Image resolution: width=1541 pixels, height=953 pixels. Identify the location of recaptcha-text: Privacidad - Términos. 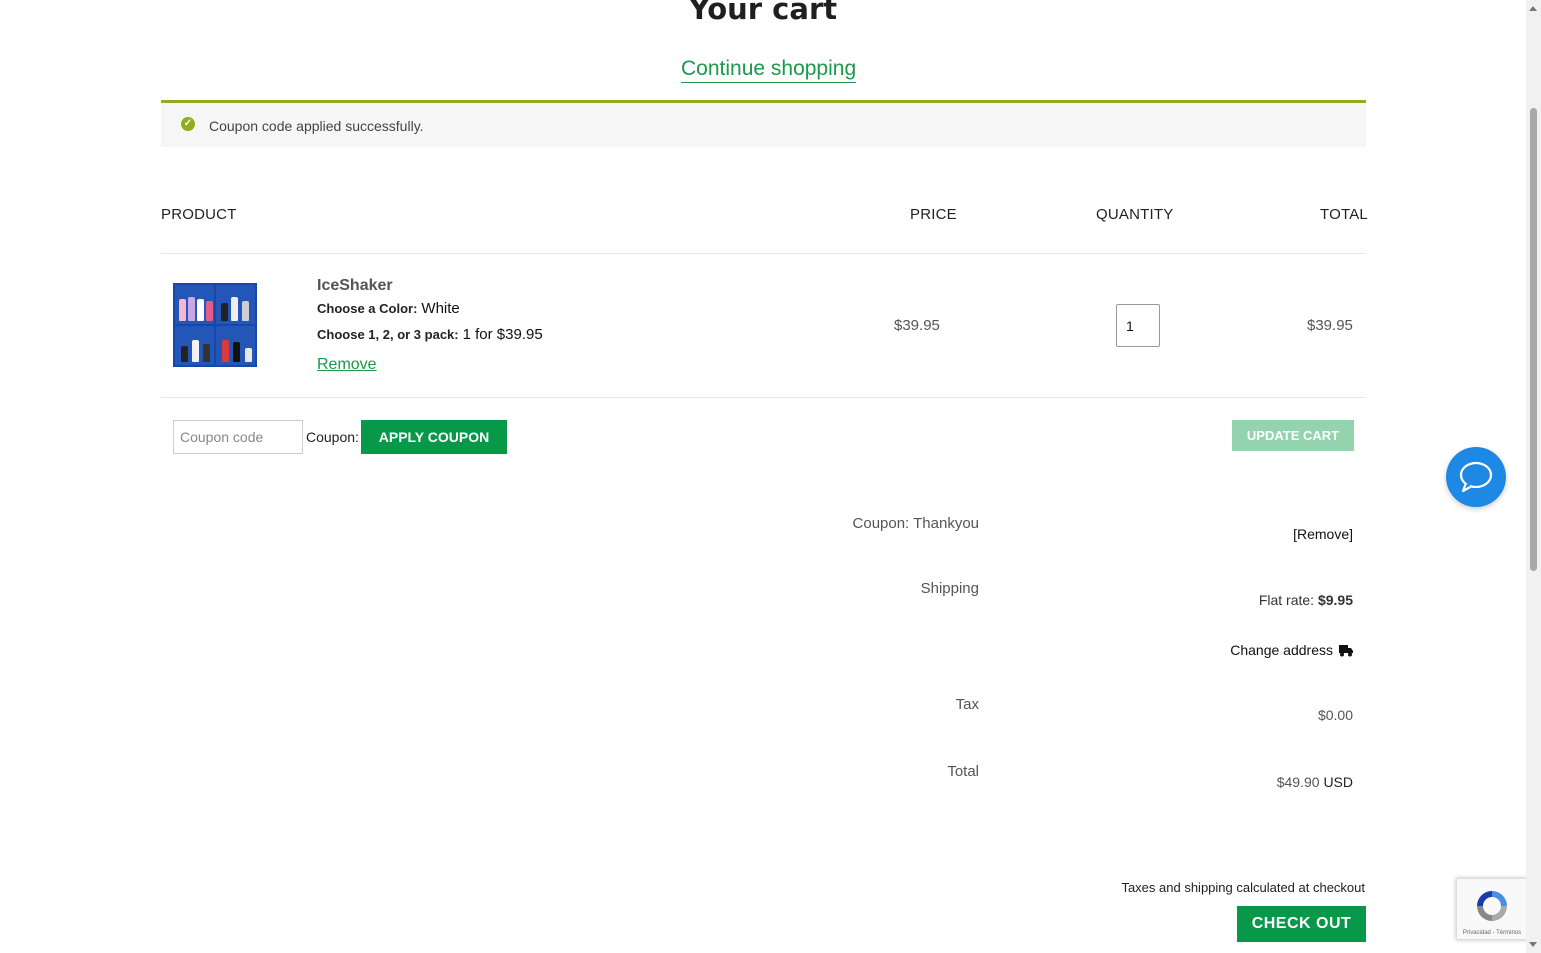
(1492, 933).